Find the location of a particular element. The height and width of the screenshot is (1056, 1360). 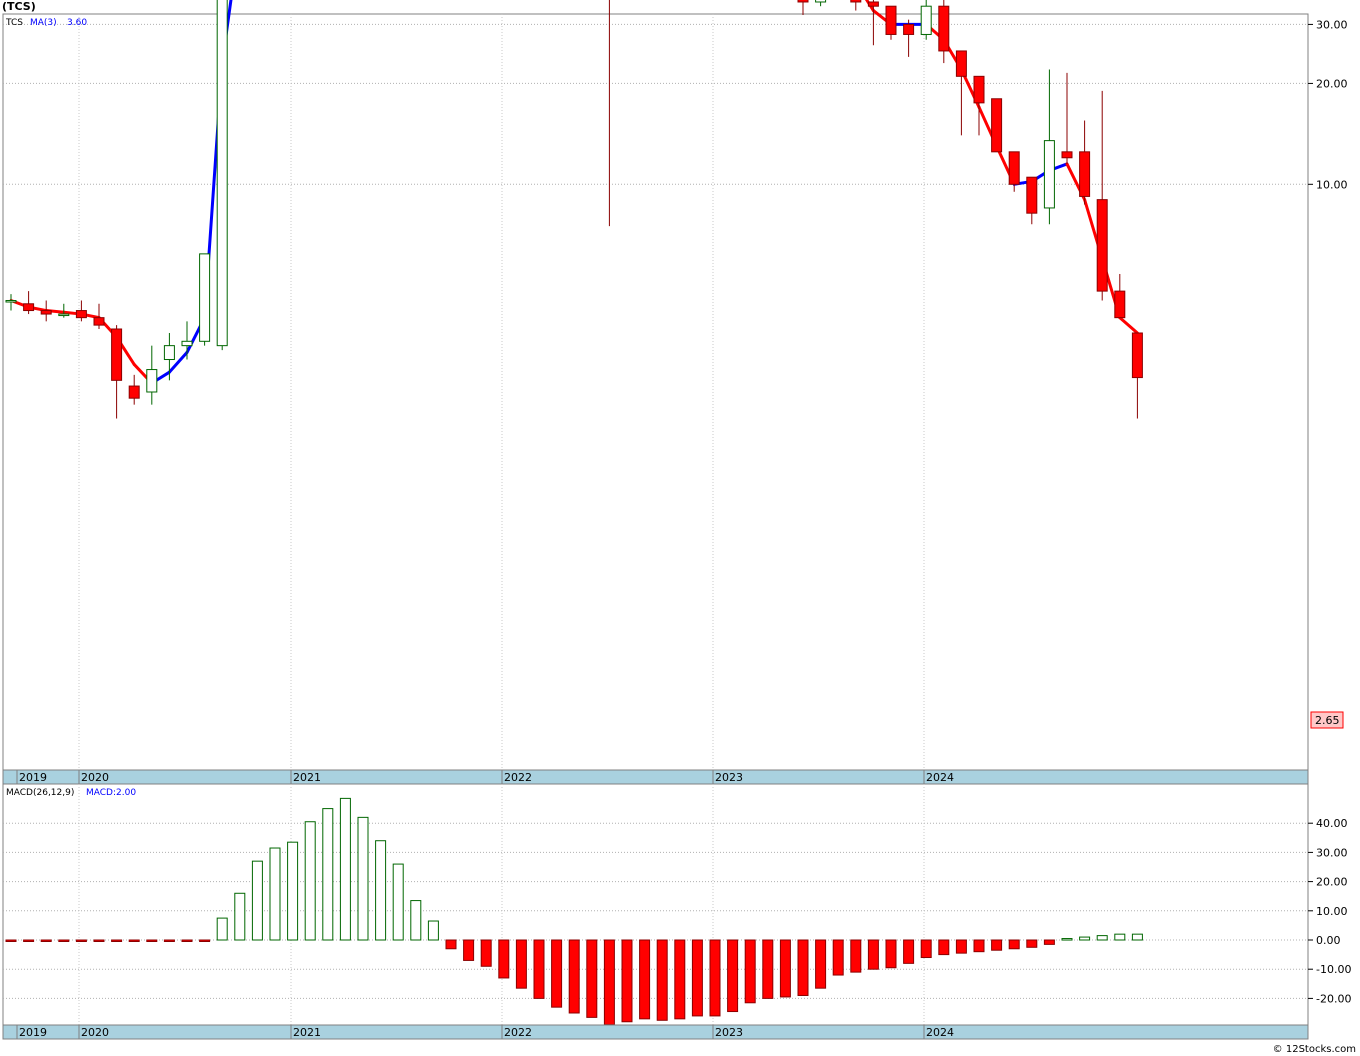

year-label: 2020 is located at coordinates (95, 1032).